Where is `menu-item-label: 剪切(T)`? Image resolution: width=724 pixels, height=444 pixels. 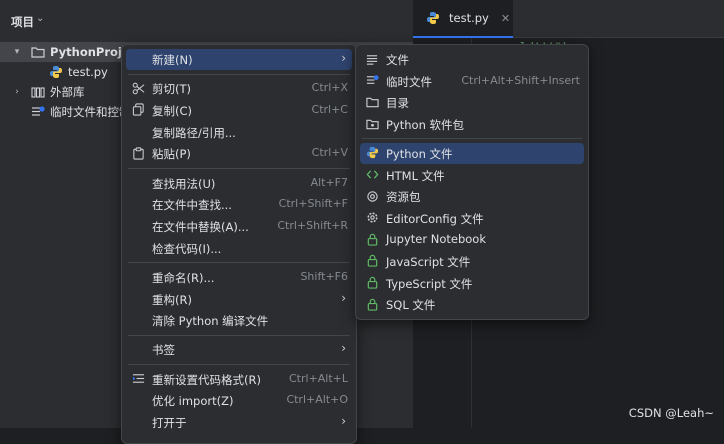
menu-item-label: 剪切(T) is located at coordinates (171, 89).